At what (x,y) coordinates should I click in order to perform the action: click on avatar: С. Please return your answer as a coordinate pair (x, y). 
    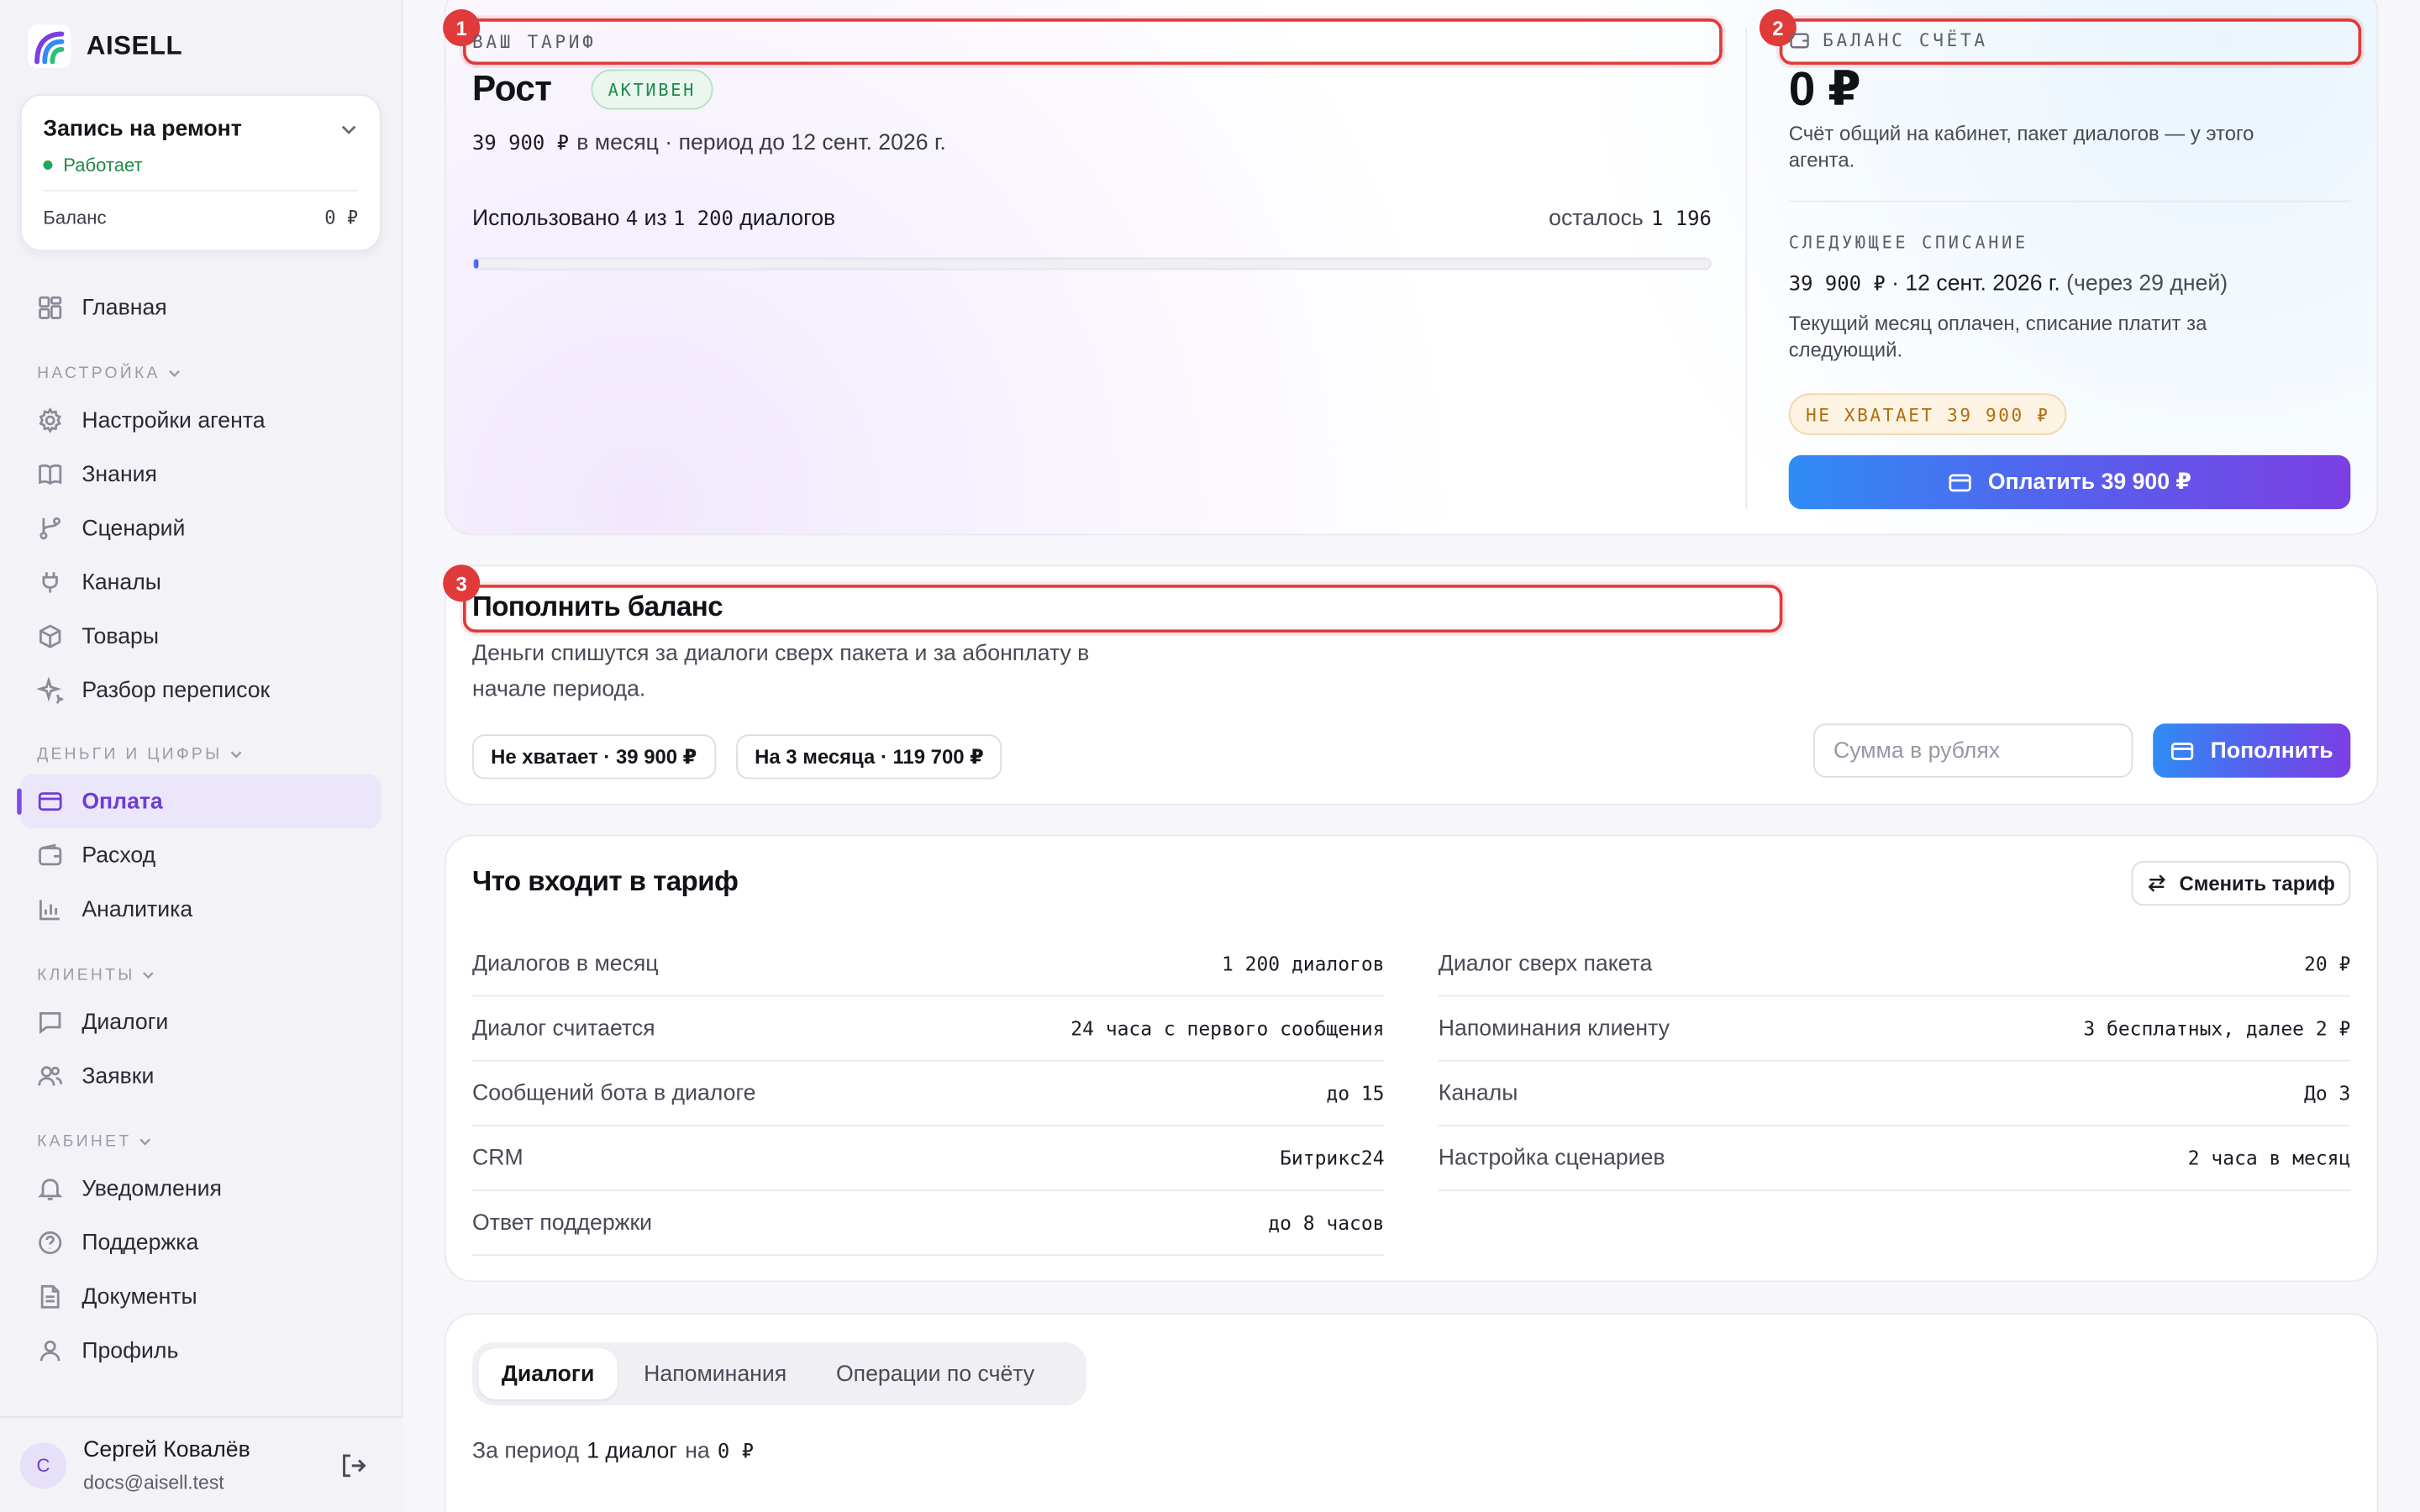
    Looking at the image, I should click on (42, 1465).